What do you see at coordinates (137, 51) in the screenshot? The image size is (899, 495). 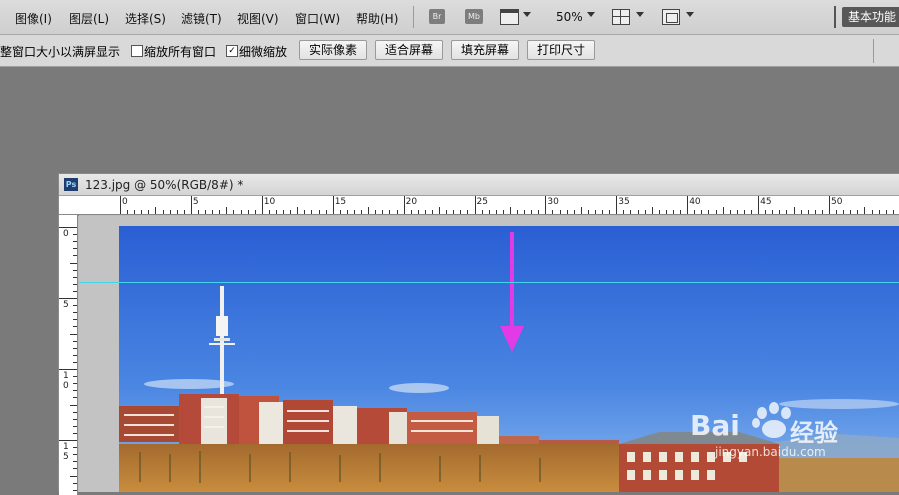 I see `zoom-all-windows-checkbox` at bounding box center [137, 51].